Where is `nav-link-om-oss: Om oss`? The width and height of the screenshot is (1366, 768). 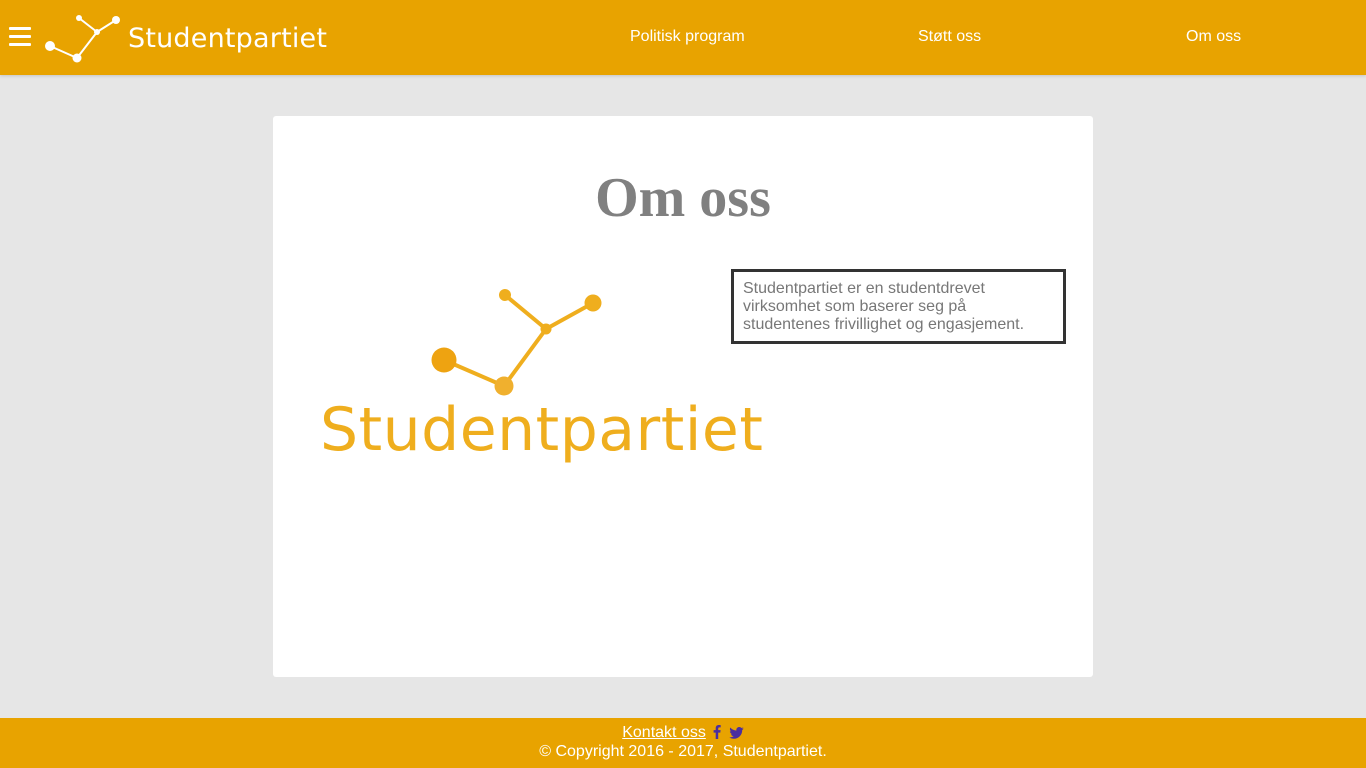 nav-link-om-oss: Om oss is located at coordinates (1213, 37).